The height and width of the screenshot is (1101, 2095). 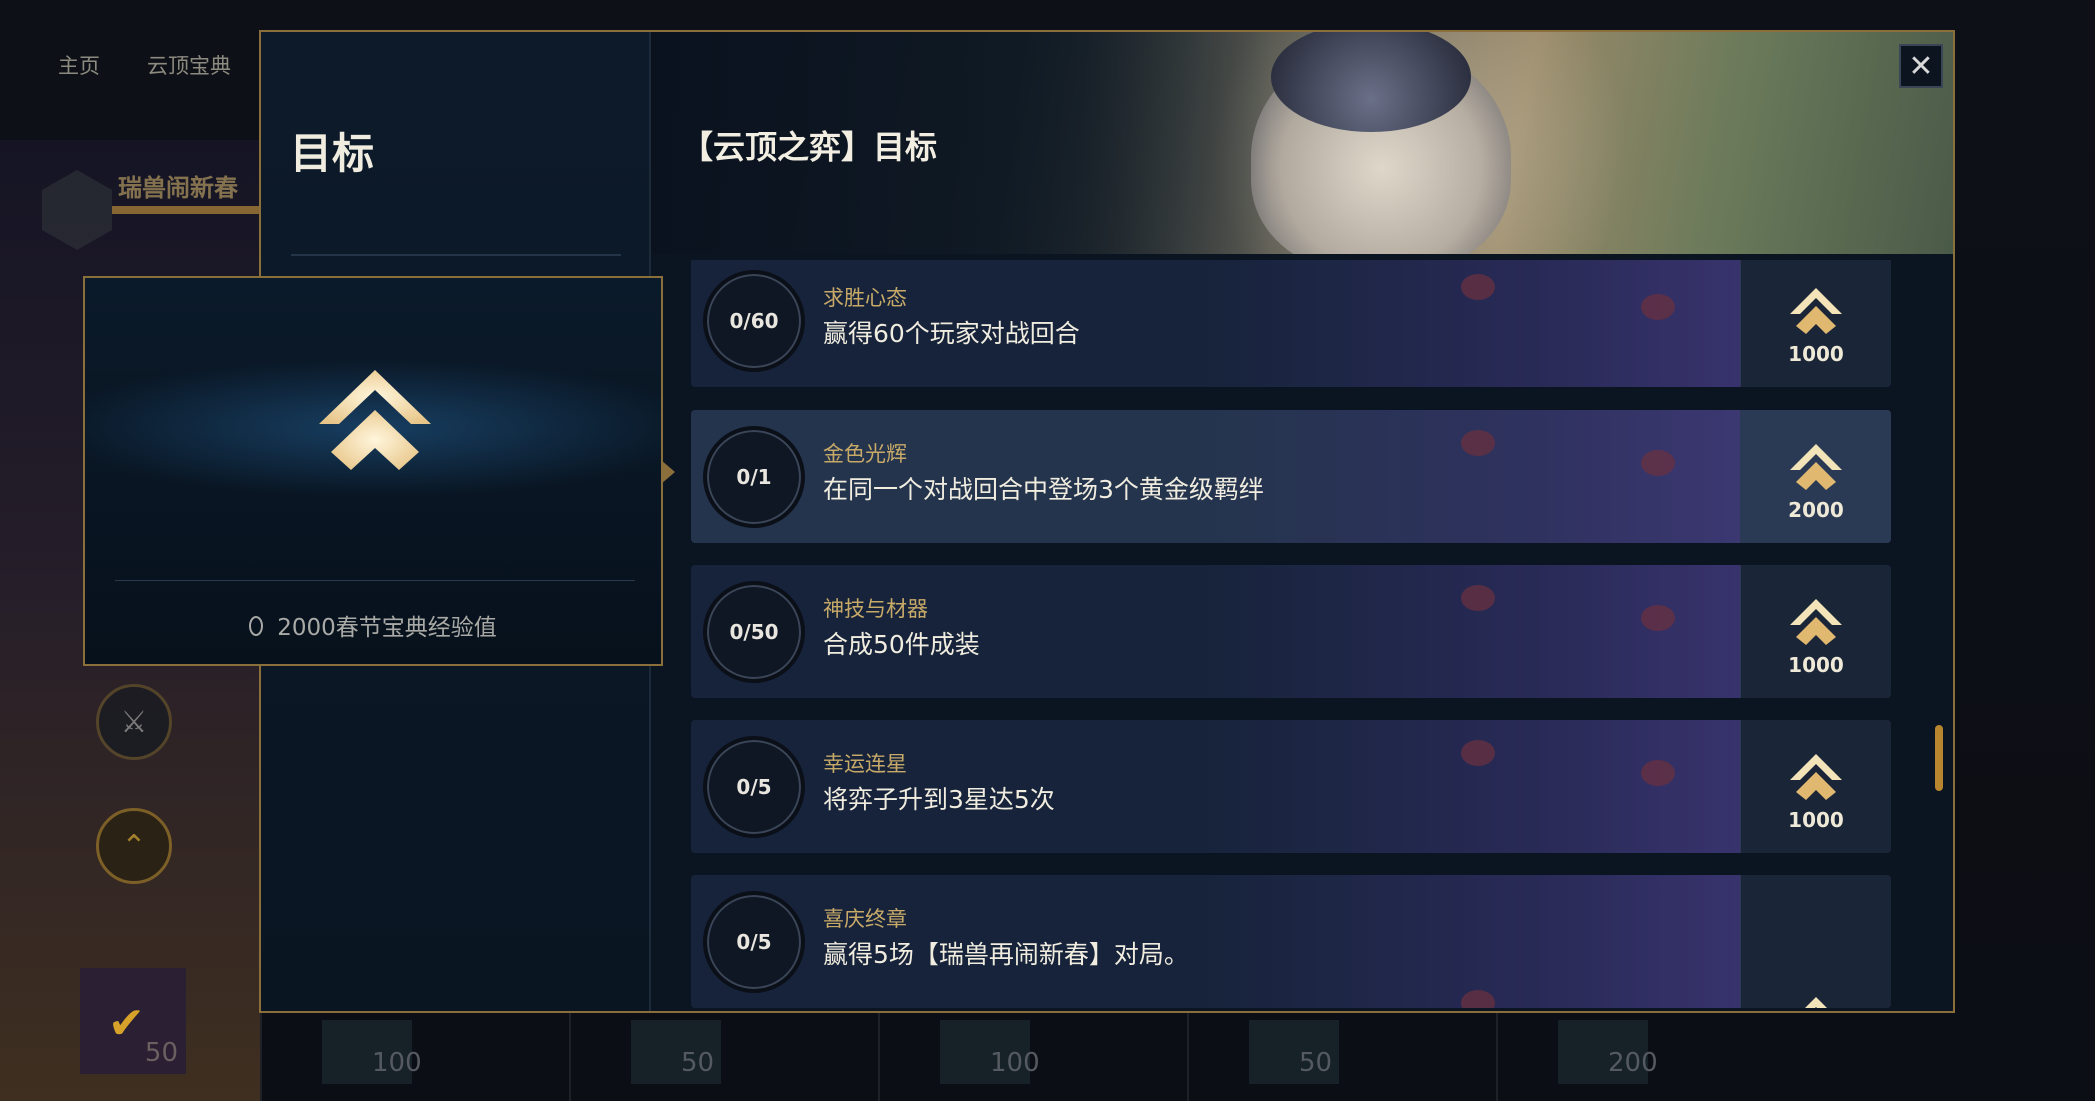 I want to click on pass-title: 瑞兽闹新春, so click(x=178, y=188).